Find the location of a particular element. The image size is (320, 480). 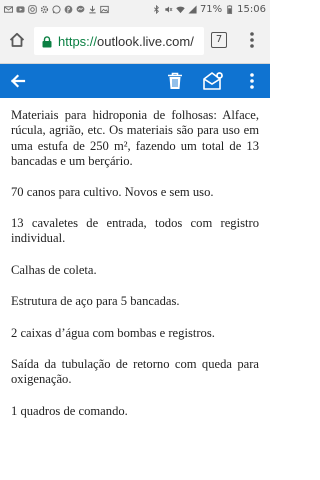

message-paragraph: 1 quadros de comando. is located at coordinates (69, 410).